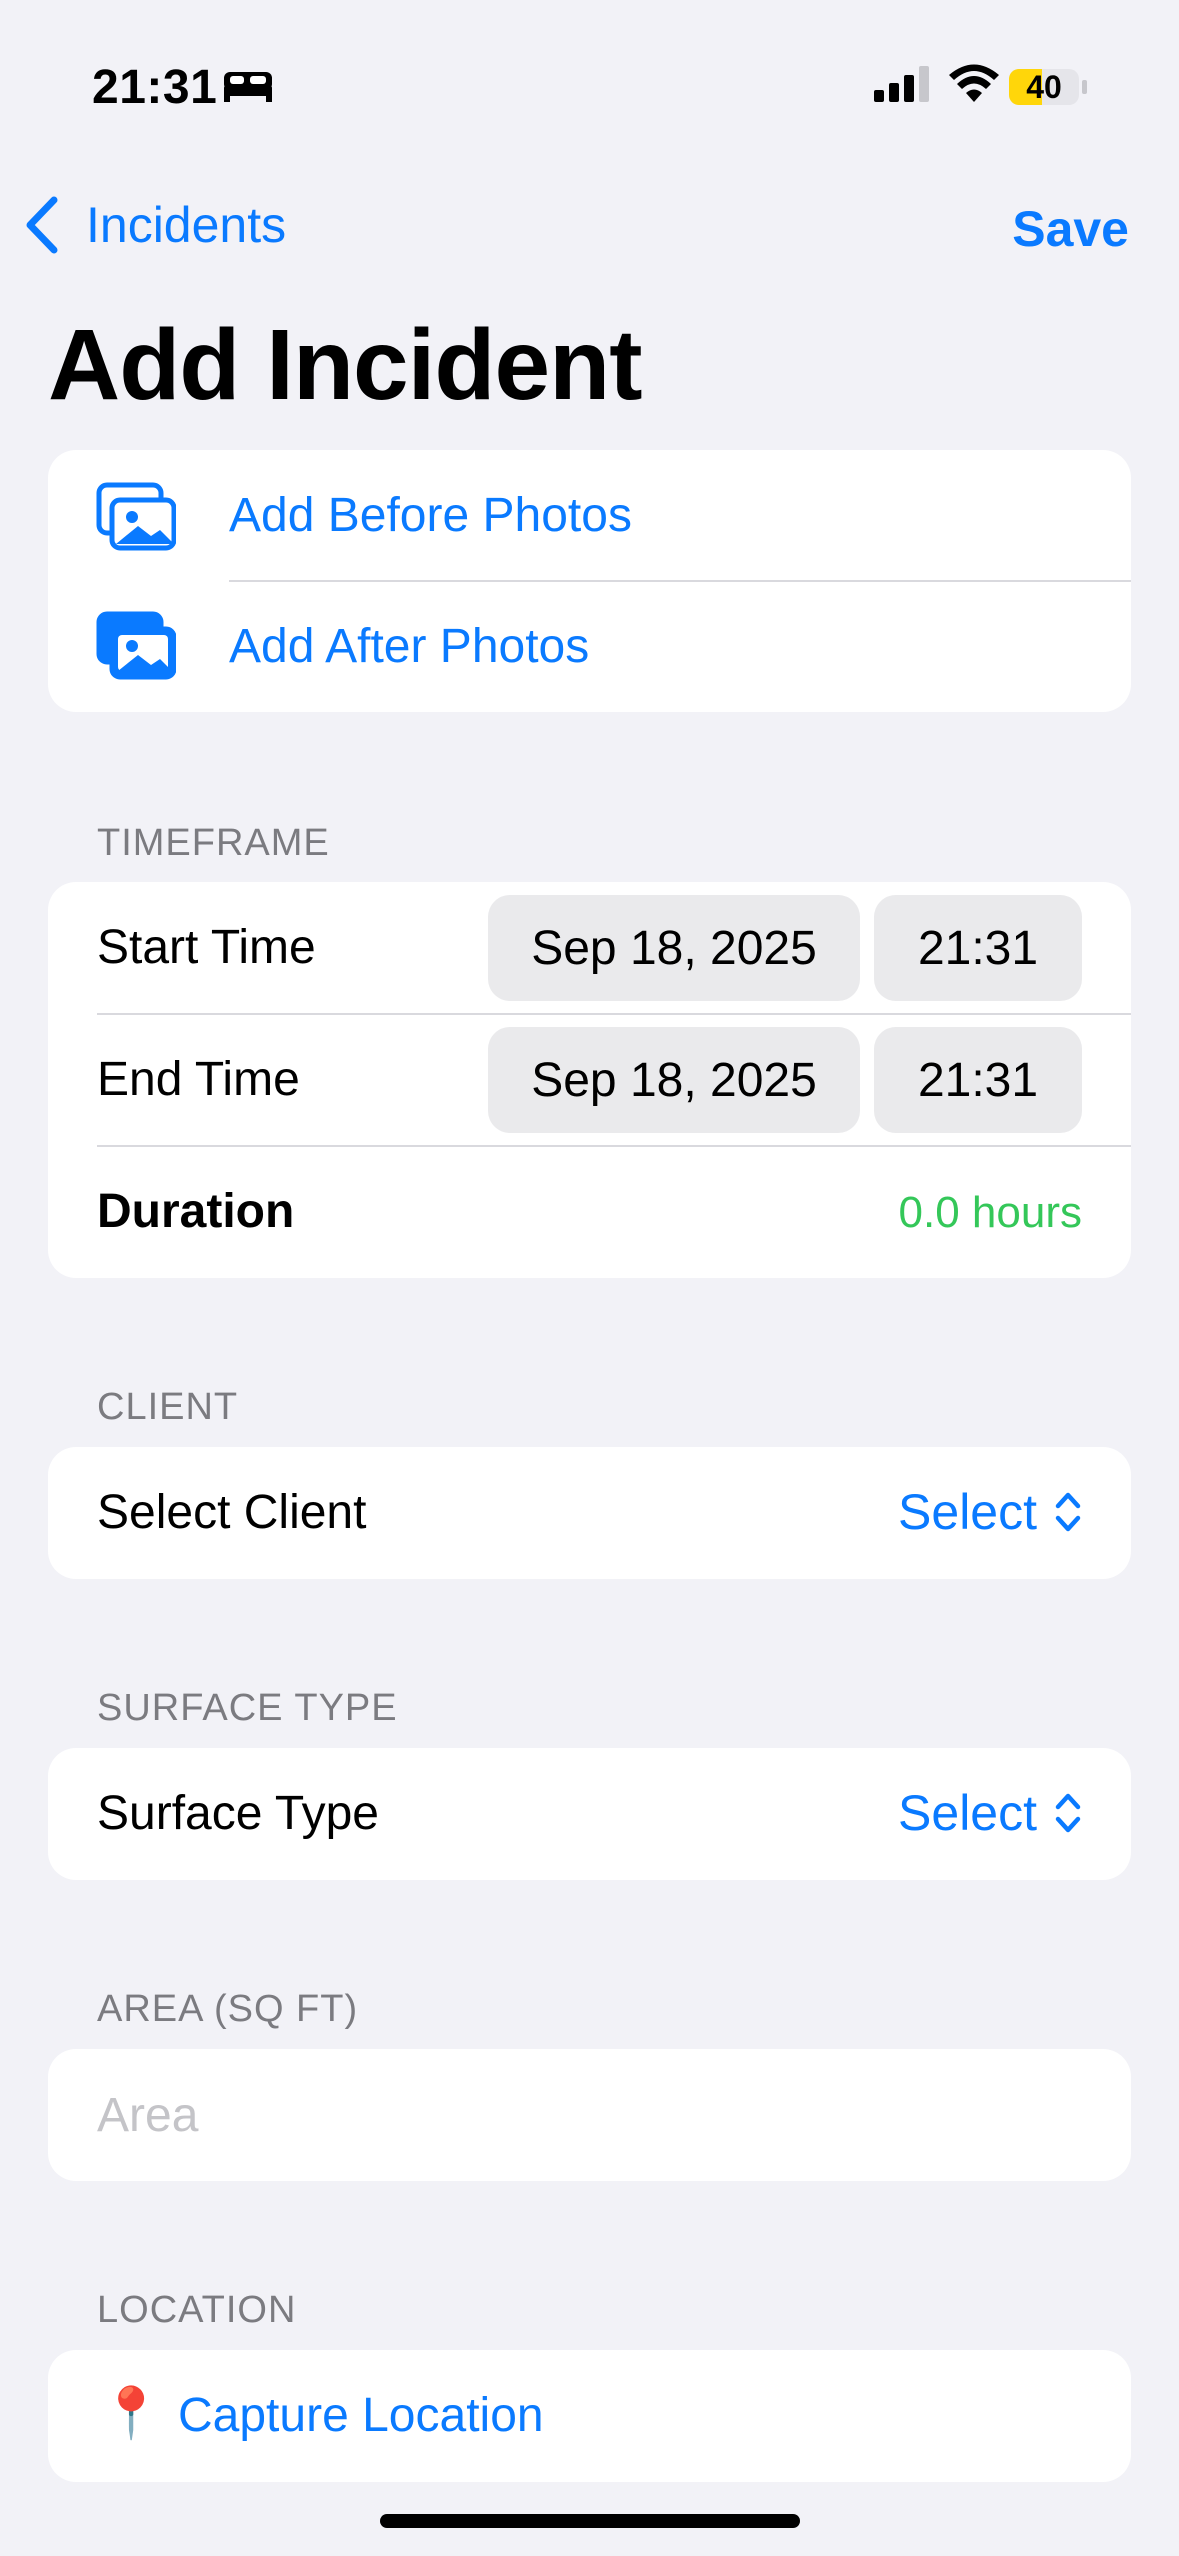 This screenshot has height=2556, width=1179. I want to click on area-card, so click(589, 2115).